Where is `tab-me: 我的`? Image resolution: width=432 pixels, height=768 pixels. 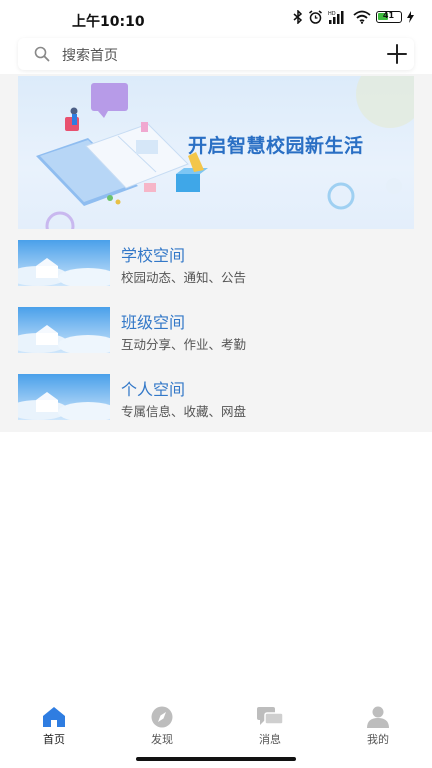
tab-me: 我的 is located at coordinates (378, 727).